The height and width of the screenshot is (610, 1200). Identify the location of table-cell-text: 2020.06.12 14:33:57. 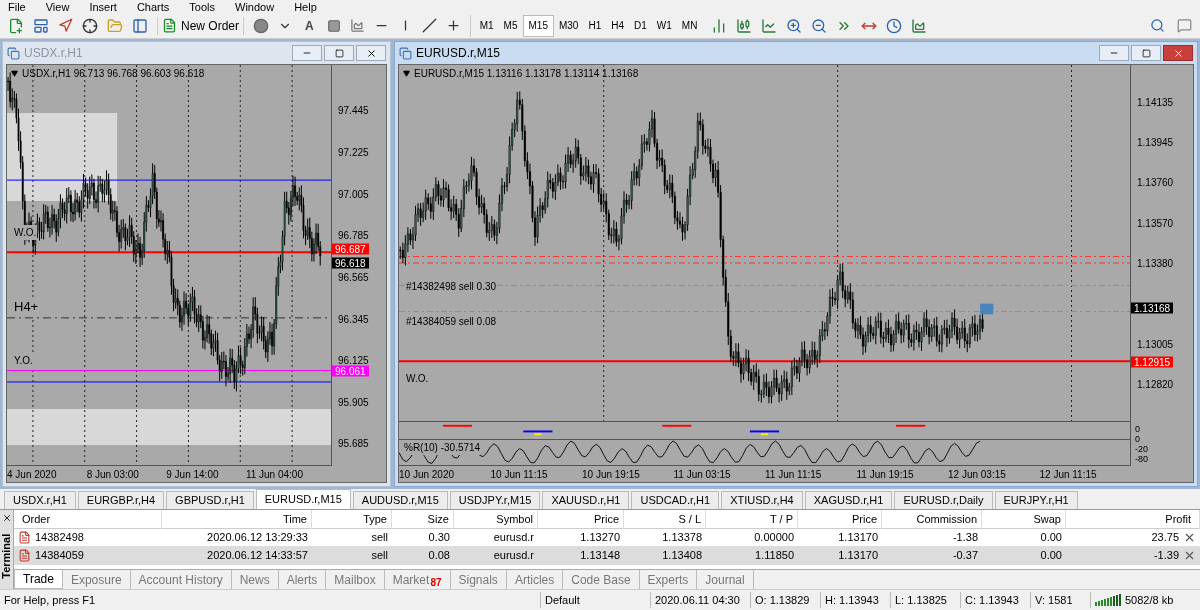
(257, 556).